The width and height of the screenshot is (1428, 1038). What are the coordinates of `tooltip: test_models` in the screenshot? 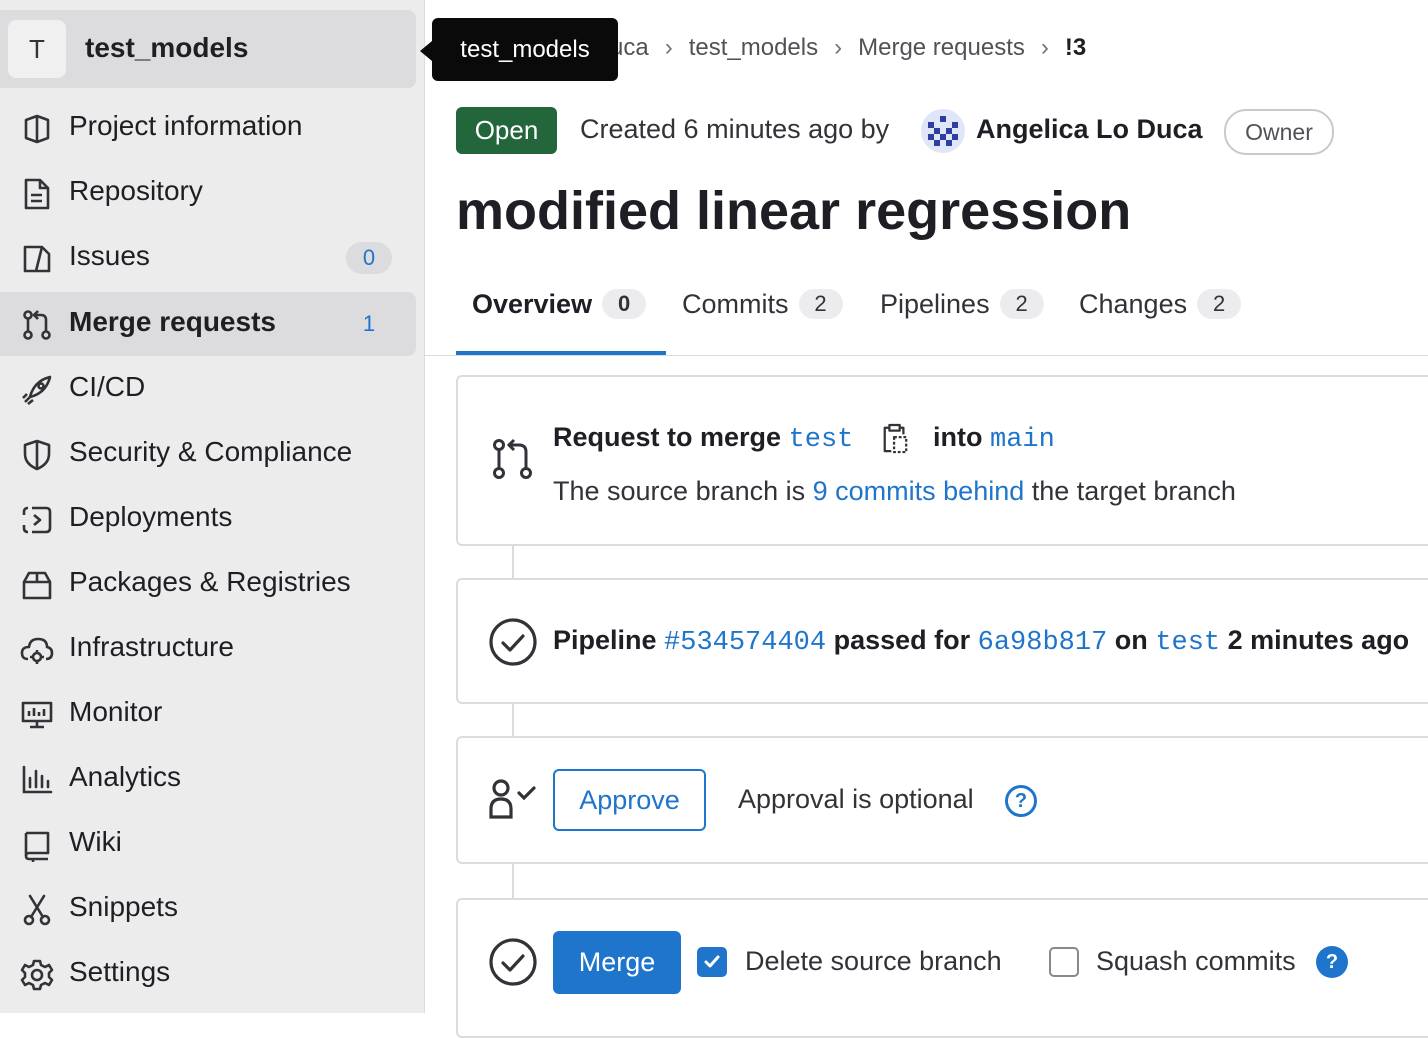 It's located at (525, 49).